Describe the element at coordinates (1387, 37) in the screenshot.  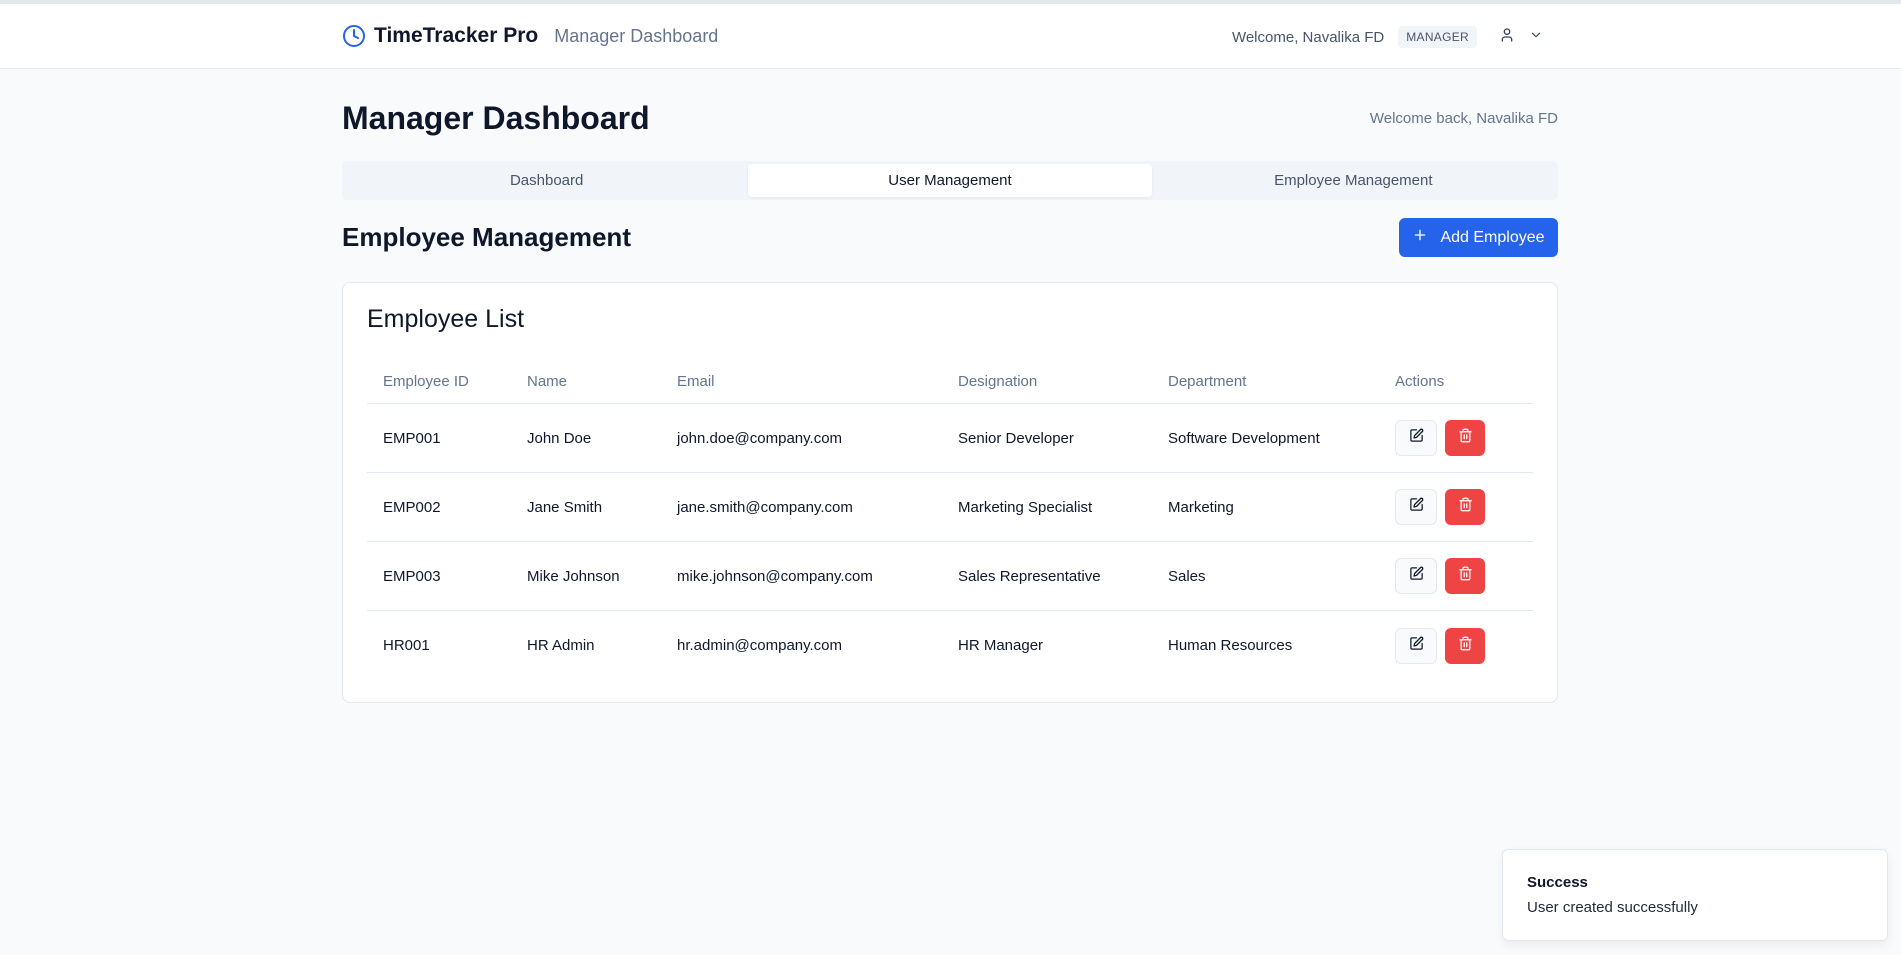
I see `header-user-area: Welcome, Navalika FD MANAGER` at that location.